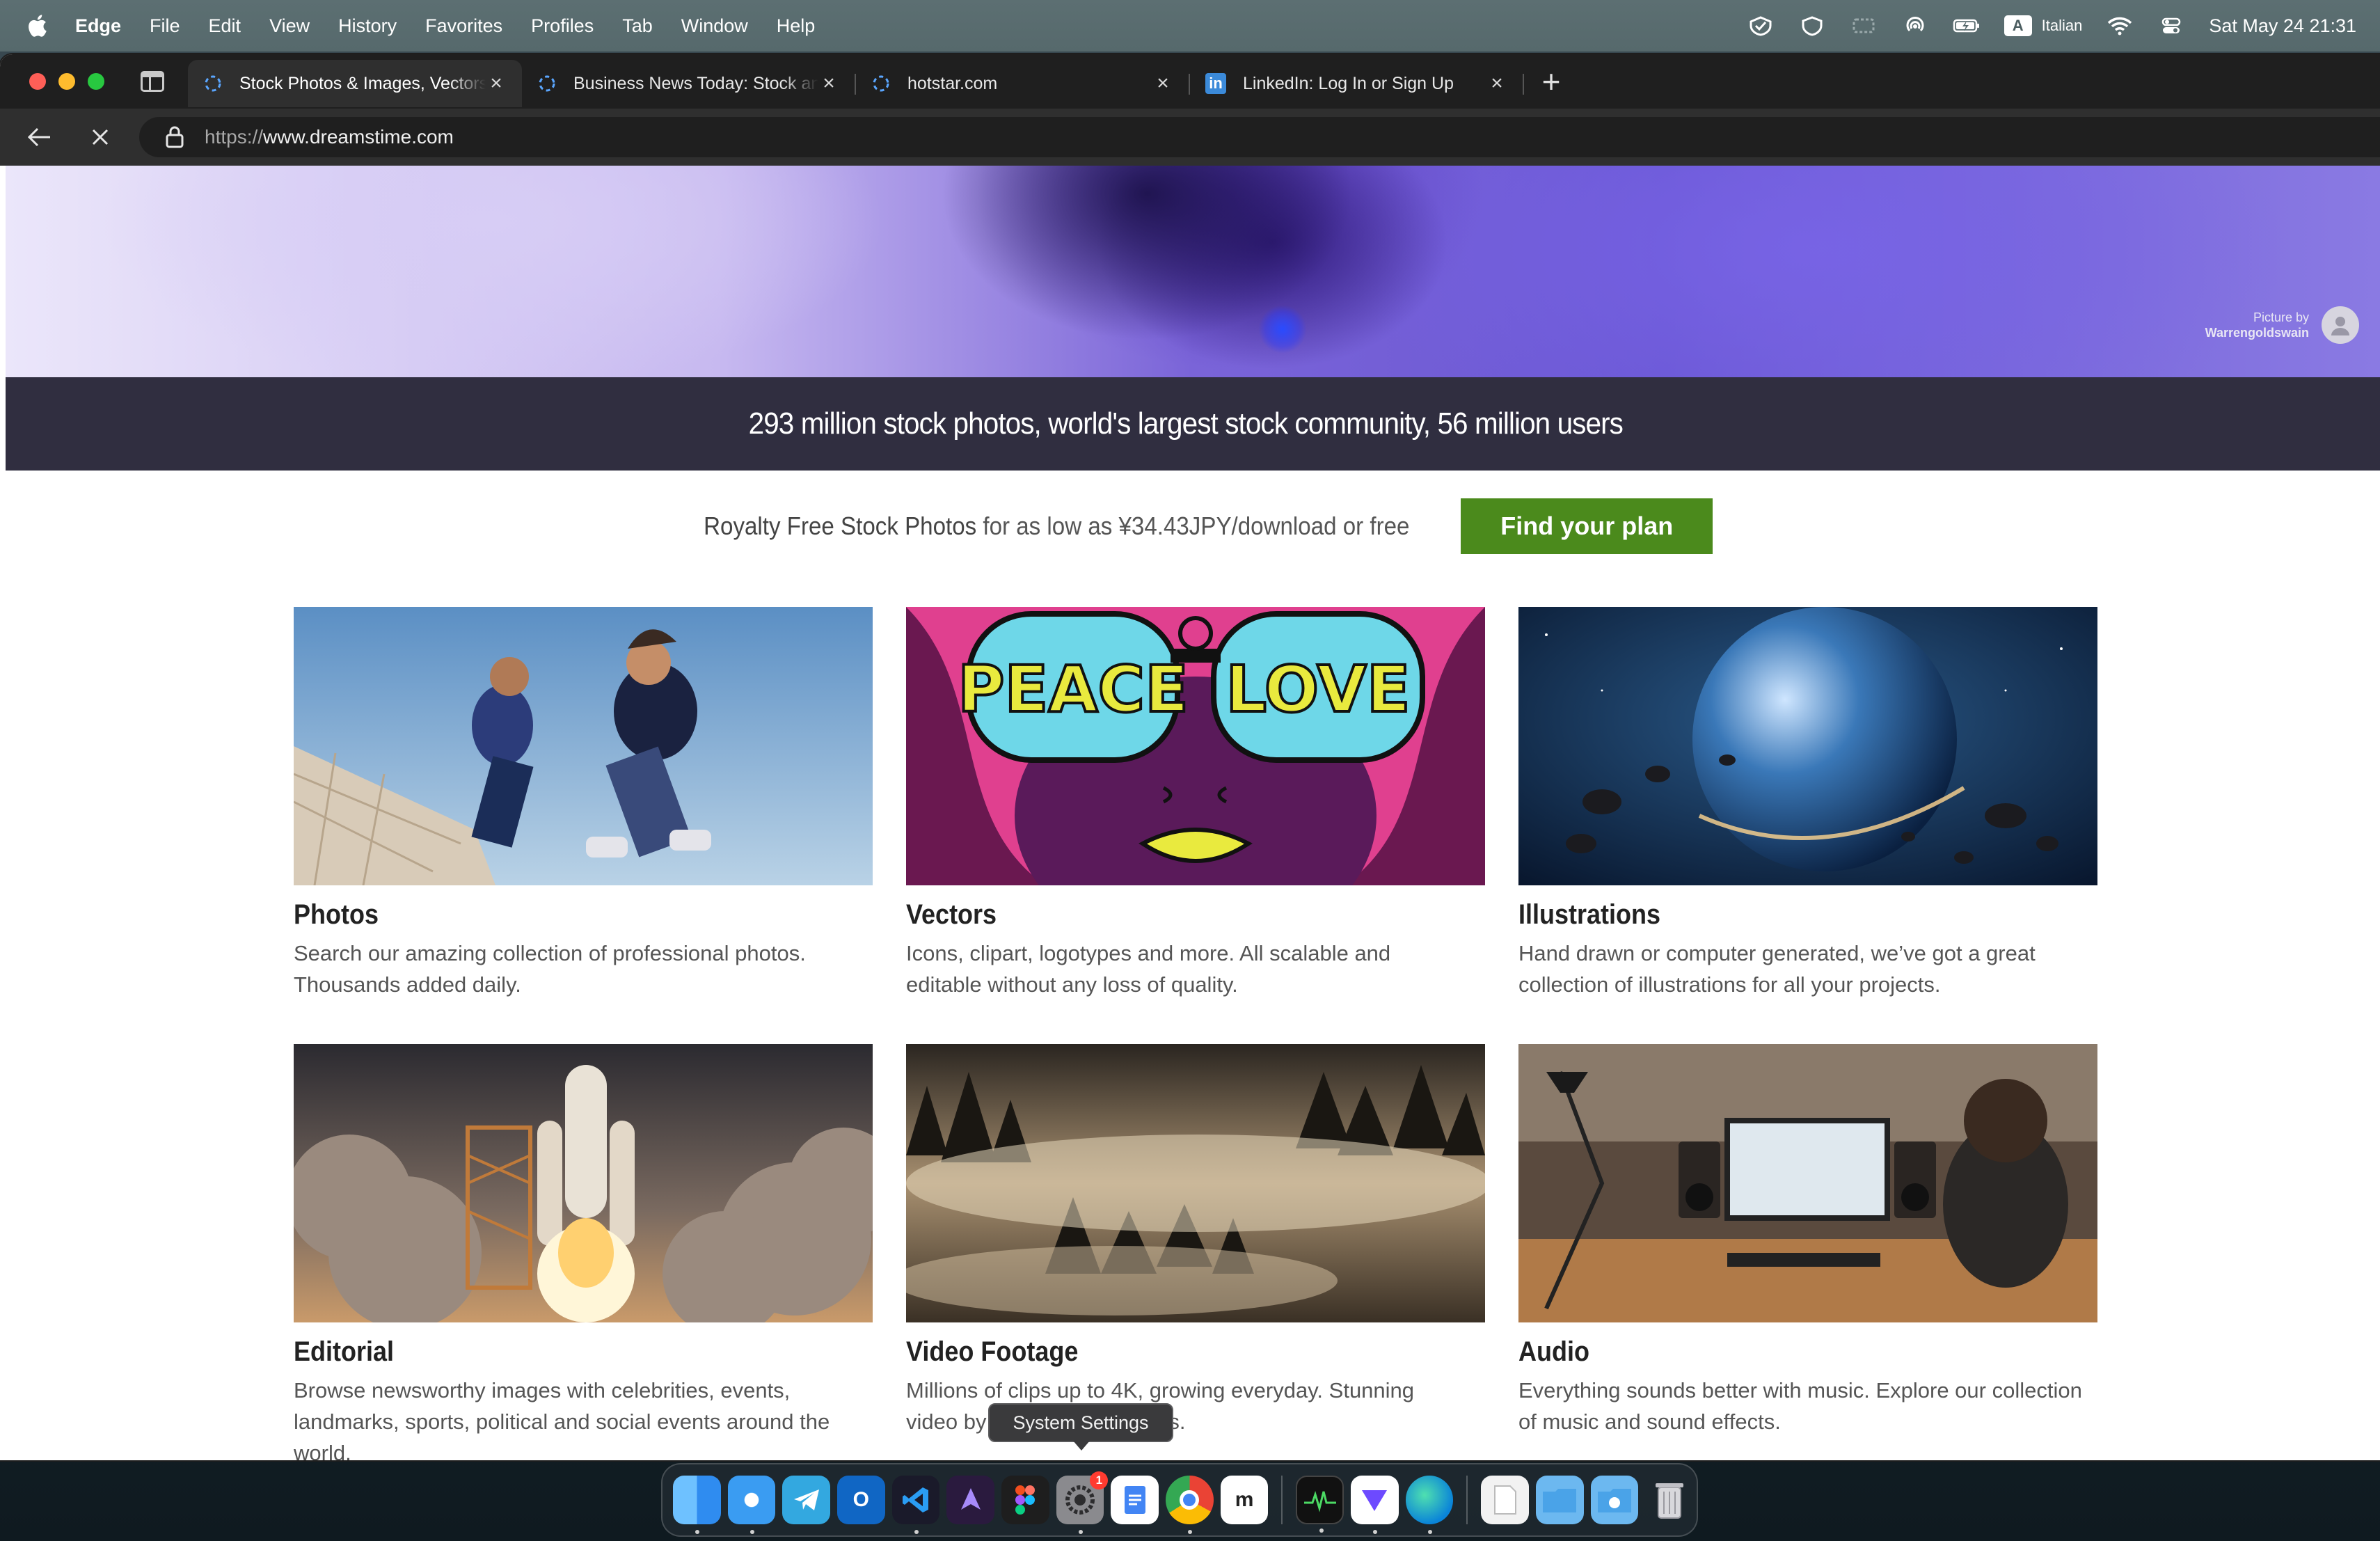 The width and height of the screenshot is (2380, 1541). I want to click on arrow-left-icon, so click(38, 137).